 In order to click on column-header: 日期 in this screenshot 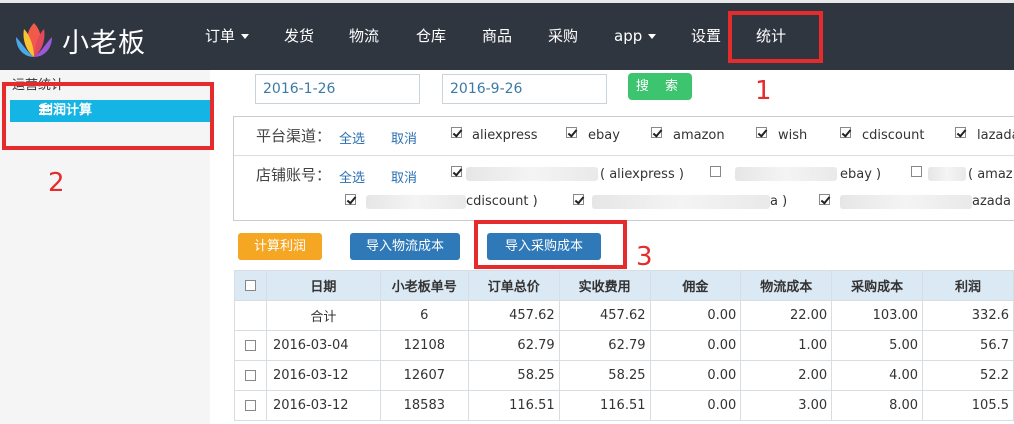, I will do `click(323, 285)`.